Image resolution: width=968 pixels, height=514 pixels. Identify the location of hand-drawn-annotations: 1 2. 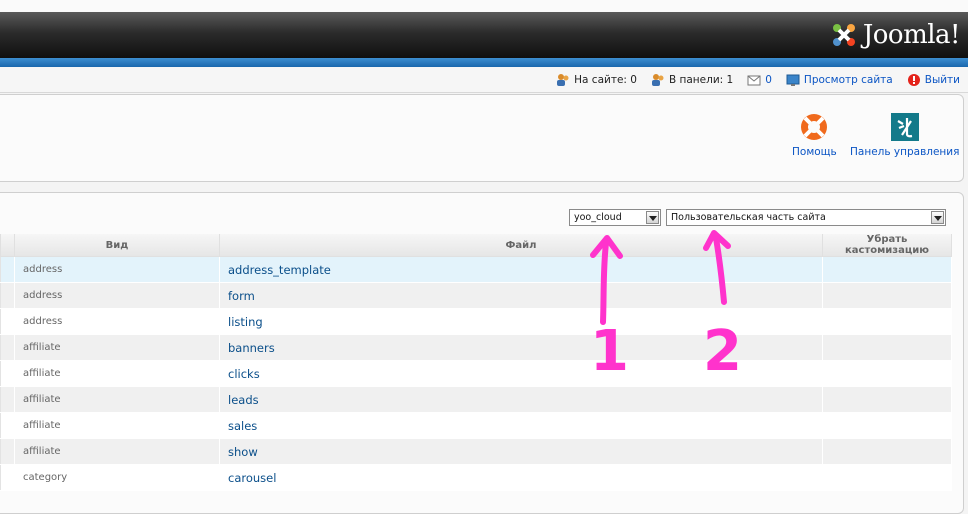
(666, 307).